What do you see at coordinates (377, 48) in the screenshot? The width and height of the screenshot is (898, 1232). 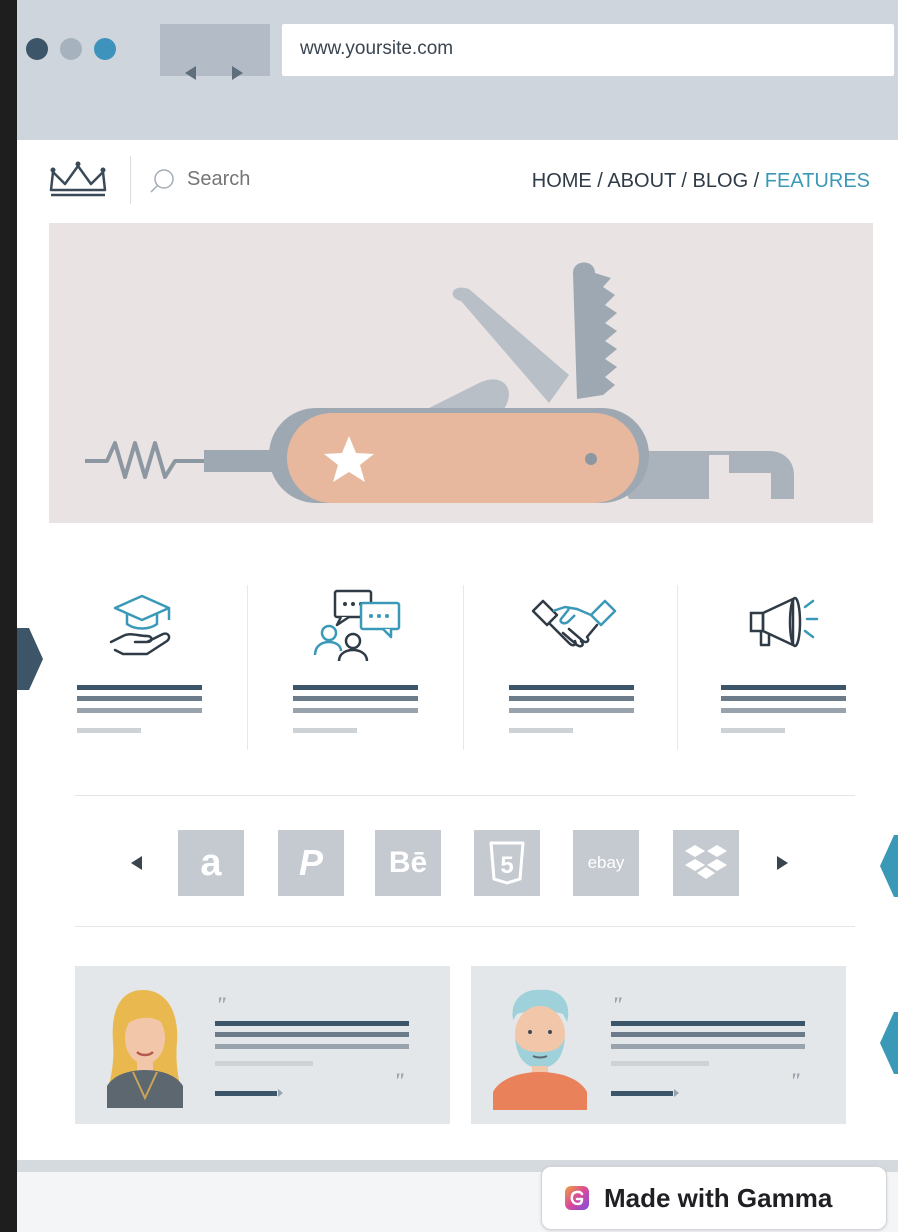 I see `url-text: www.yoursite.com` at bounding box center [377, 48].